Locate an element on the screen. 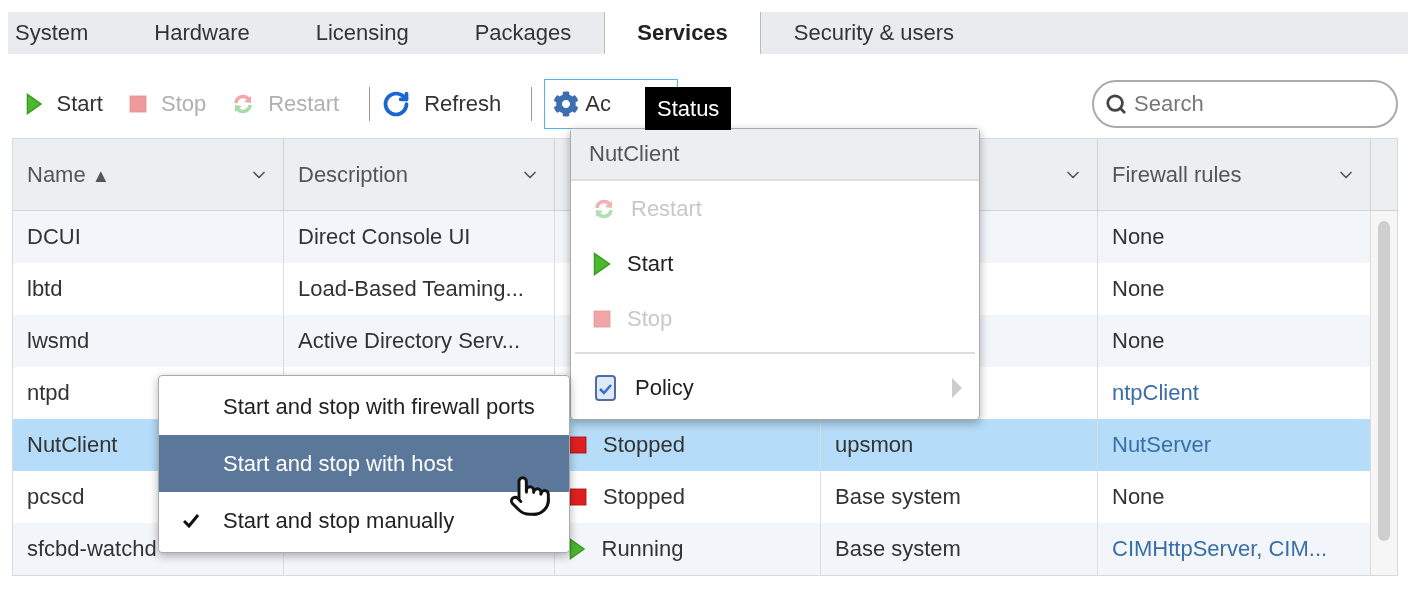 The width and height of the screenshot is (1413, 606). column-title: Name ▲ is located at coordinates (68, 174).